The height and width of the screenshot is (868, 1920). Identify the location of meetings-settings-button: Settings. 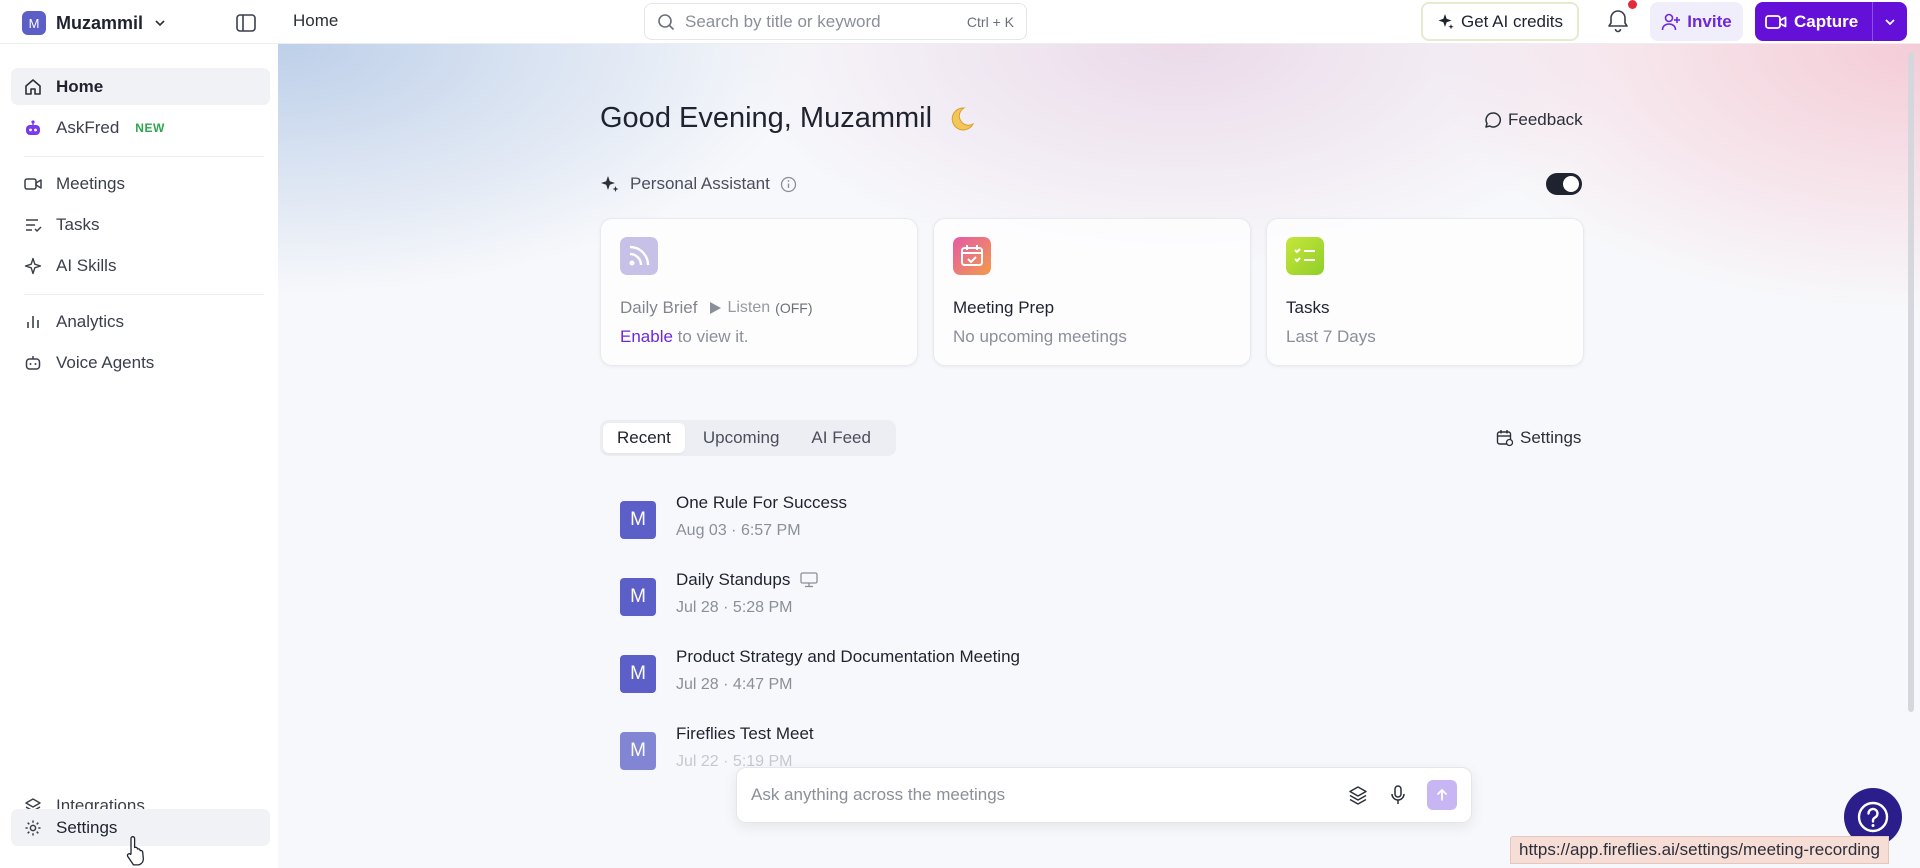
(1538, 438).